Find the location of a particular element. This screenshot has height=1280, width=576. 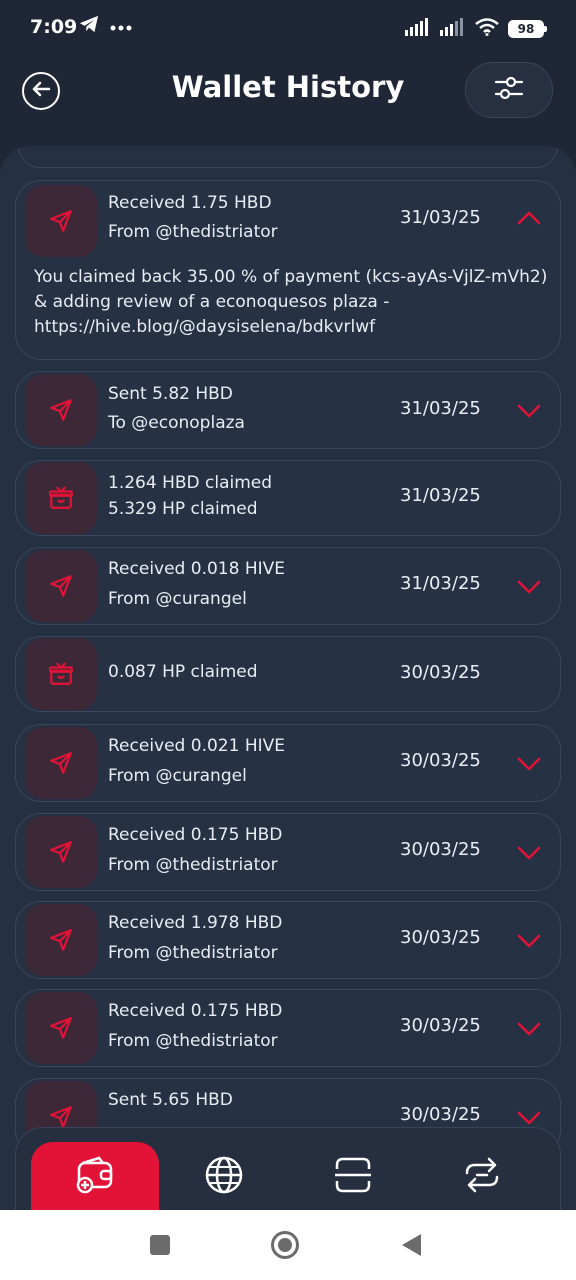

nav-wallet is located at coordinates (95, 1177).